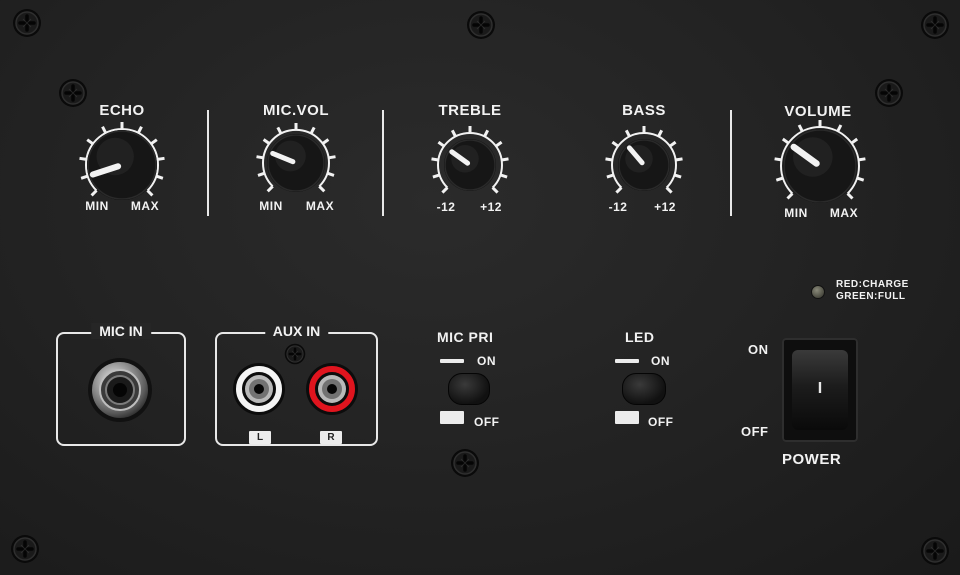  I want to click on jack-socket-icon, so click(120, 390).